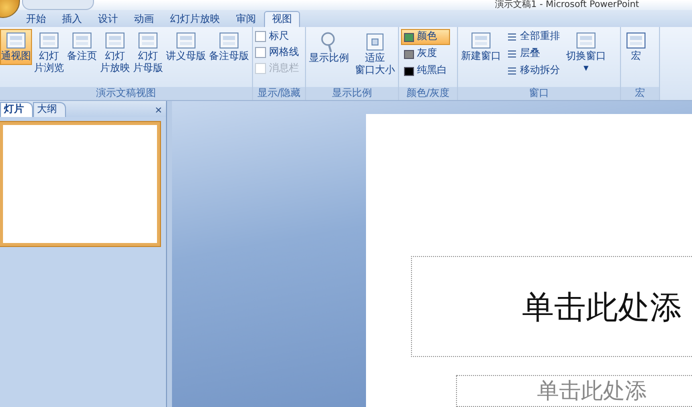 This screenshot has width=692, height=407. I want to click on ribbon-tab: 审阅, so click(246, 19).